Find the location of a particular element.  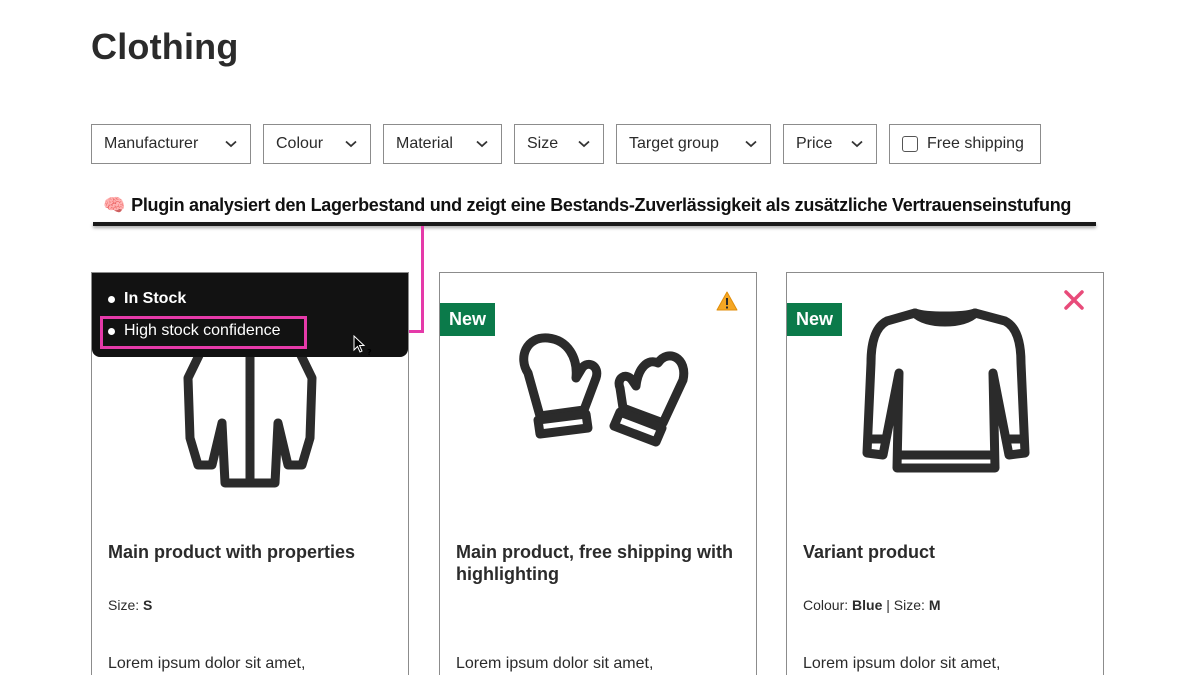

tooltip-item-in-stock: In Stock is located at coordinates (147, 299).